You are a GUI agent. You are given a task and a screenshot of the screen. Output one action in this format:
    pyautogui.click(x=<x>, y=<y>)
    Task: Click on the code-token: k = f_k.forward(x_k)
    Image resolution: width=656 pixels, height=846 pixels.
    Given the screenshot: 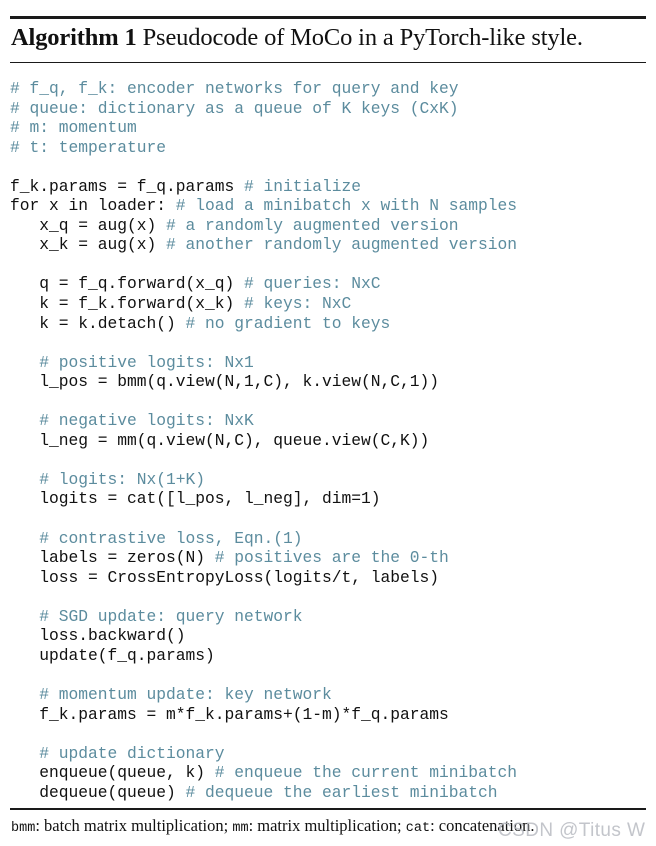 What is the action you would take?
    pyautogui.click(x=127, y=304)
    